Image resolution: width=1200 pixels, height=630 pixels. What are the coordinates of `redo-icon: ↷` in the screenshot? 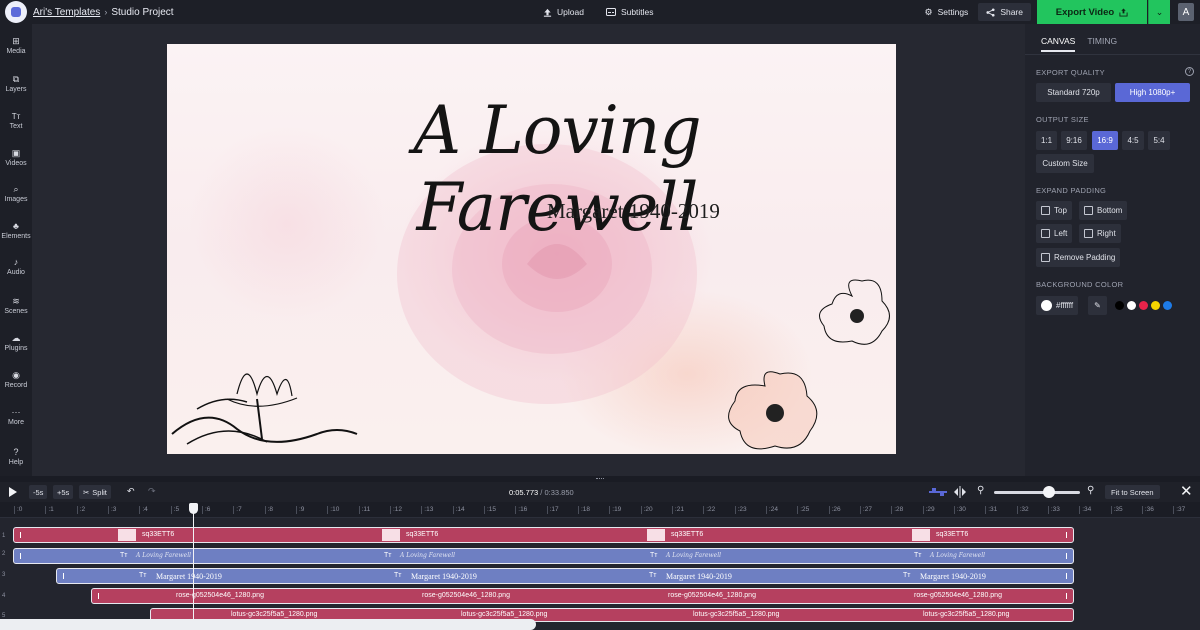 It's located at (152, 491).